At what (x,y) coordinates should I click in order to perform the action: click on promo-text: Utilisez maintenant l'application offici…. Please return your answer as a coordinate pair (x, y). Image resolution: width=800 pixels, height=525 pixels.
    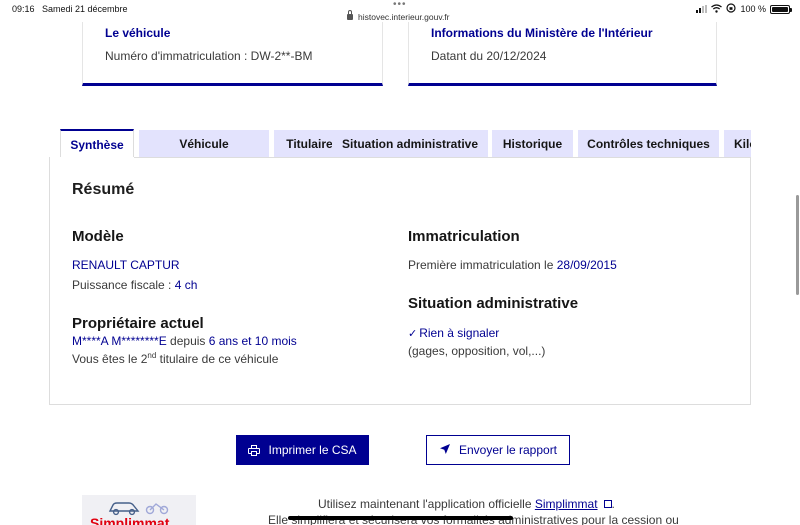
    Looking at the image, I should click on (466, 504).